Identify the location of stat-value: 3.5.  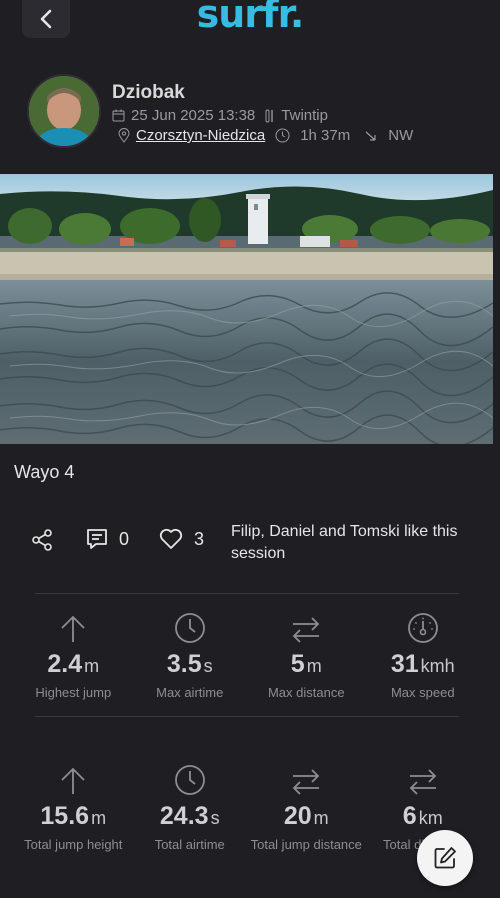
(184, 664).